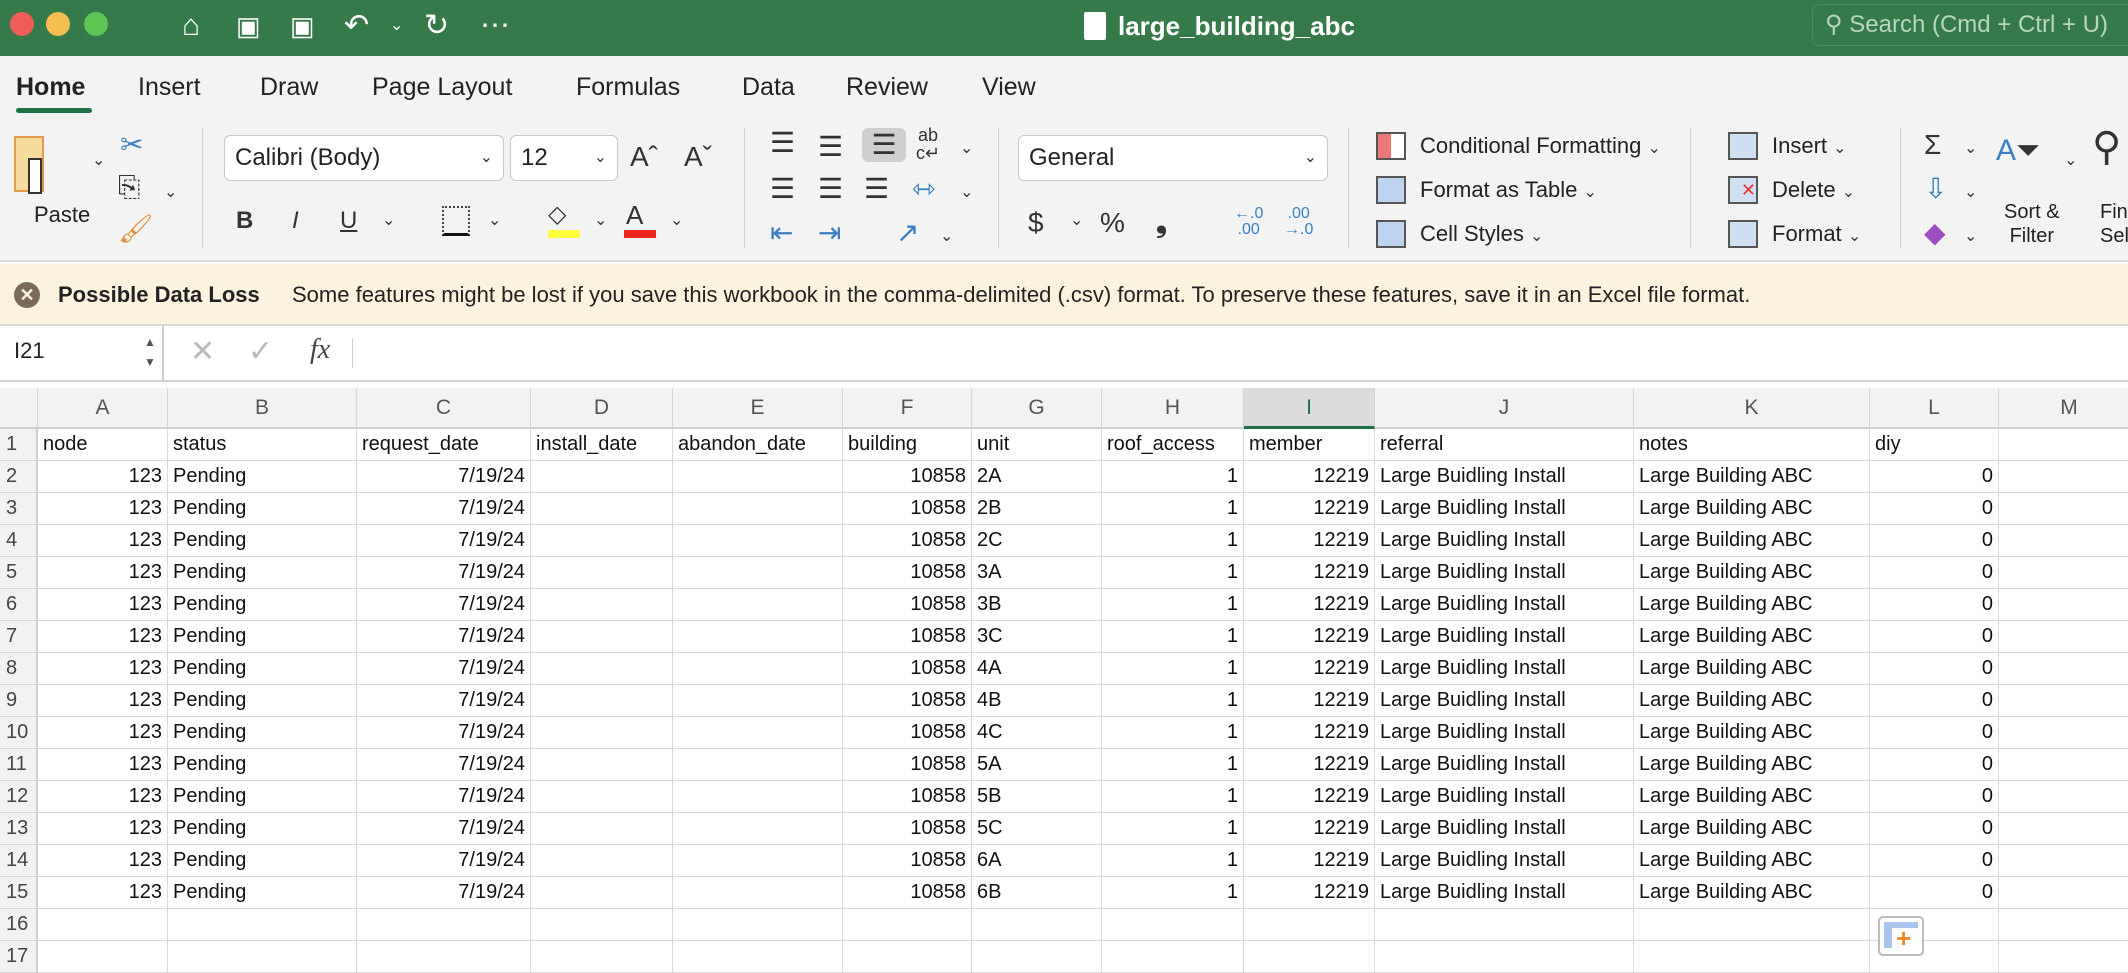 This screenshot has width=2128, height=973. Describe the element at coordinates (1809, 147) in the screenshot. I see `insert-cells-button: Insert ⌄` at that location.